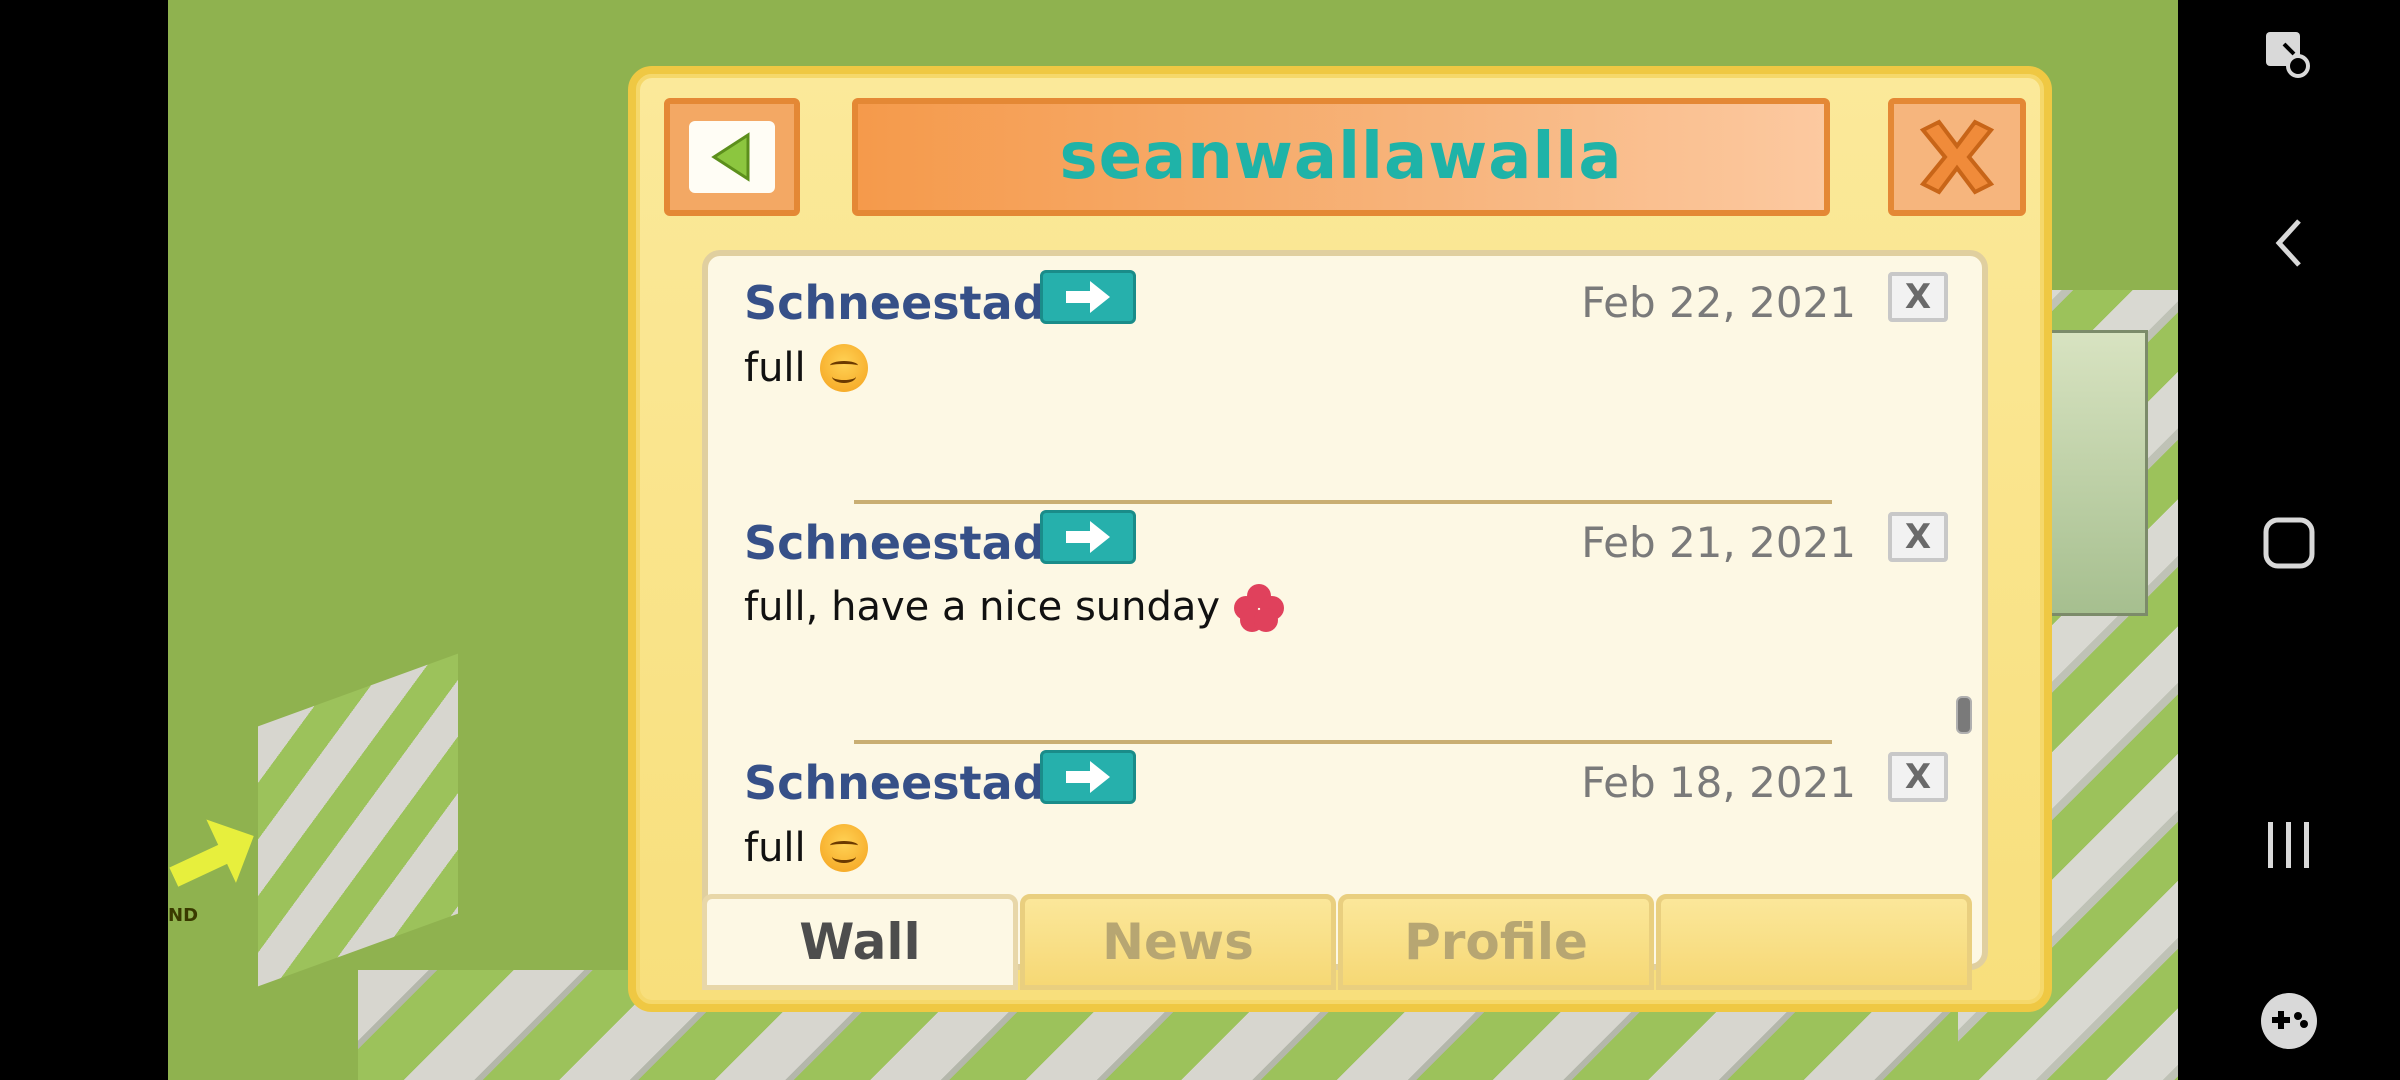 This screenshot has width=2400, height=1080. Describe the element at coordinates (1814, 942) in the screenshot. I see `tab-empty` at that location.